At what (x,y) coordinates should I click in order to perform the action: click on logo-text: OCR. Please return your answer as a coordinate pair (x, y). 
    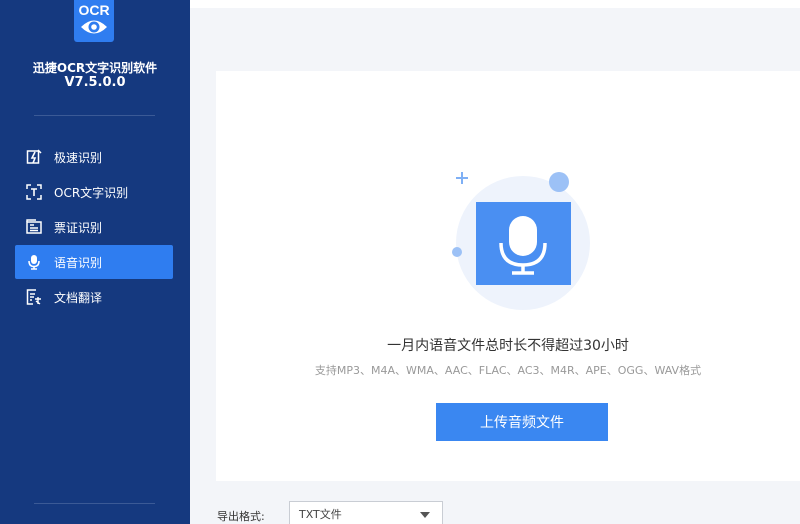
    Looking at the image, I should click on (94, 10).